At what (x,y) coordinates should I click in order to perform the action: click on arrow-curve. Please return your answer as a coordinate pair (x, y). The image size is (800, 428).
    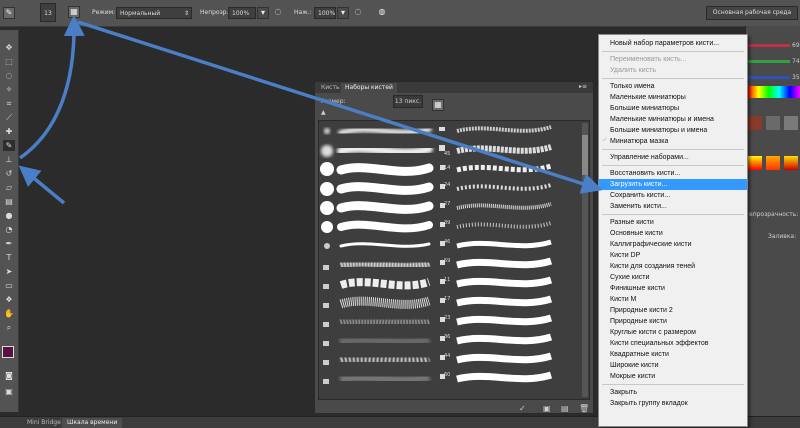
    Looking at the image, I should click on (51, 87).